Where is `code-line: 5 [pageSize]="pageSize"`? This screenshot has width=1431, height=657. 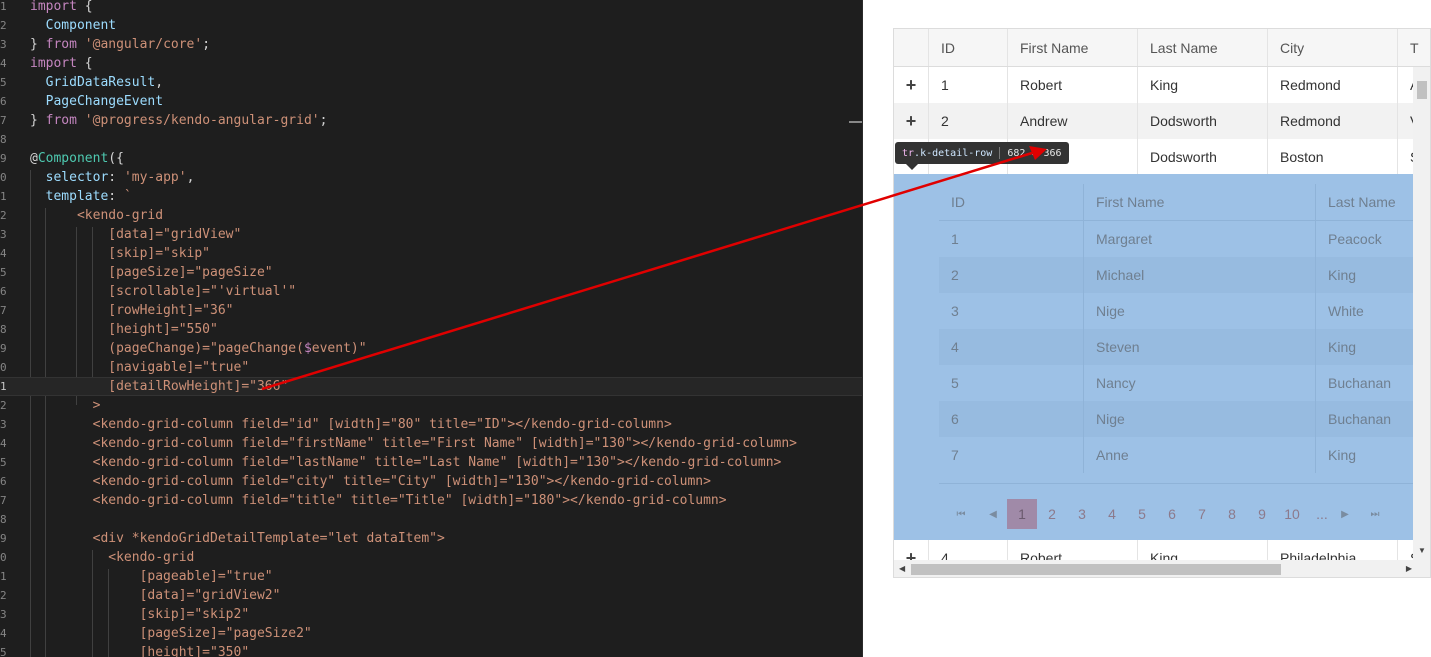
code-line: 5 [pageSize]="pageSize" is located at coordinates (431, 272).